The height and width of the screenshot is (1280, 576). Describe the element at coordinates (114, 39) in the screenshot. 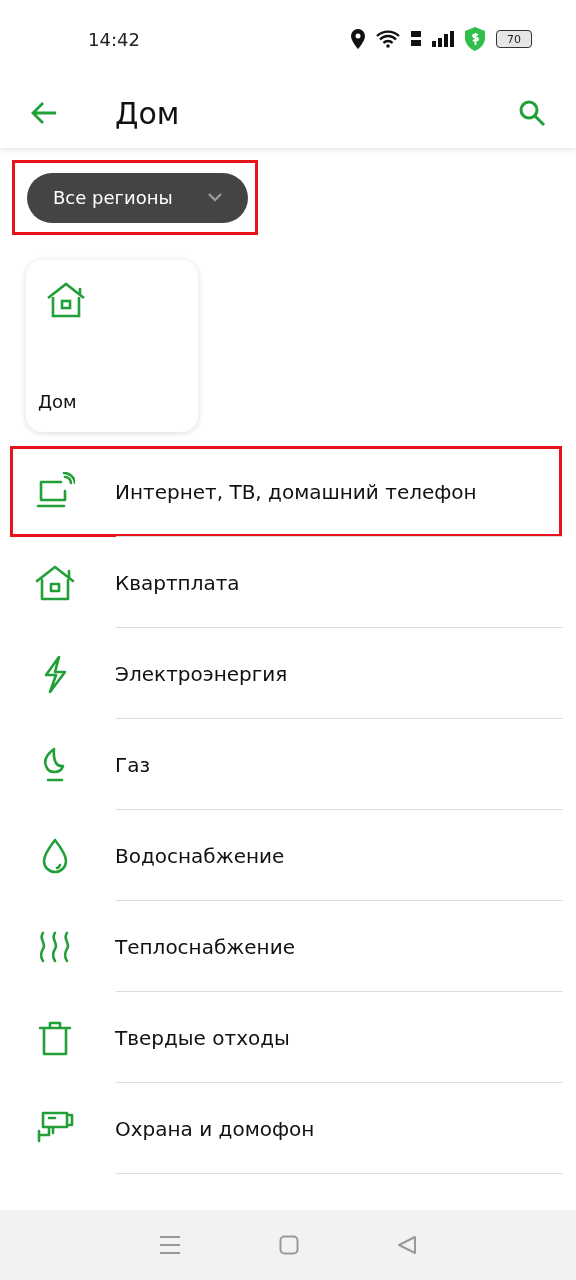

I see `status-time: 14:42` at that location.